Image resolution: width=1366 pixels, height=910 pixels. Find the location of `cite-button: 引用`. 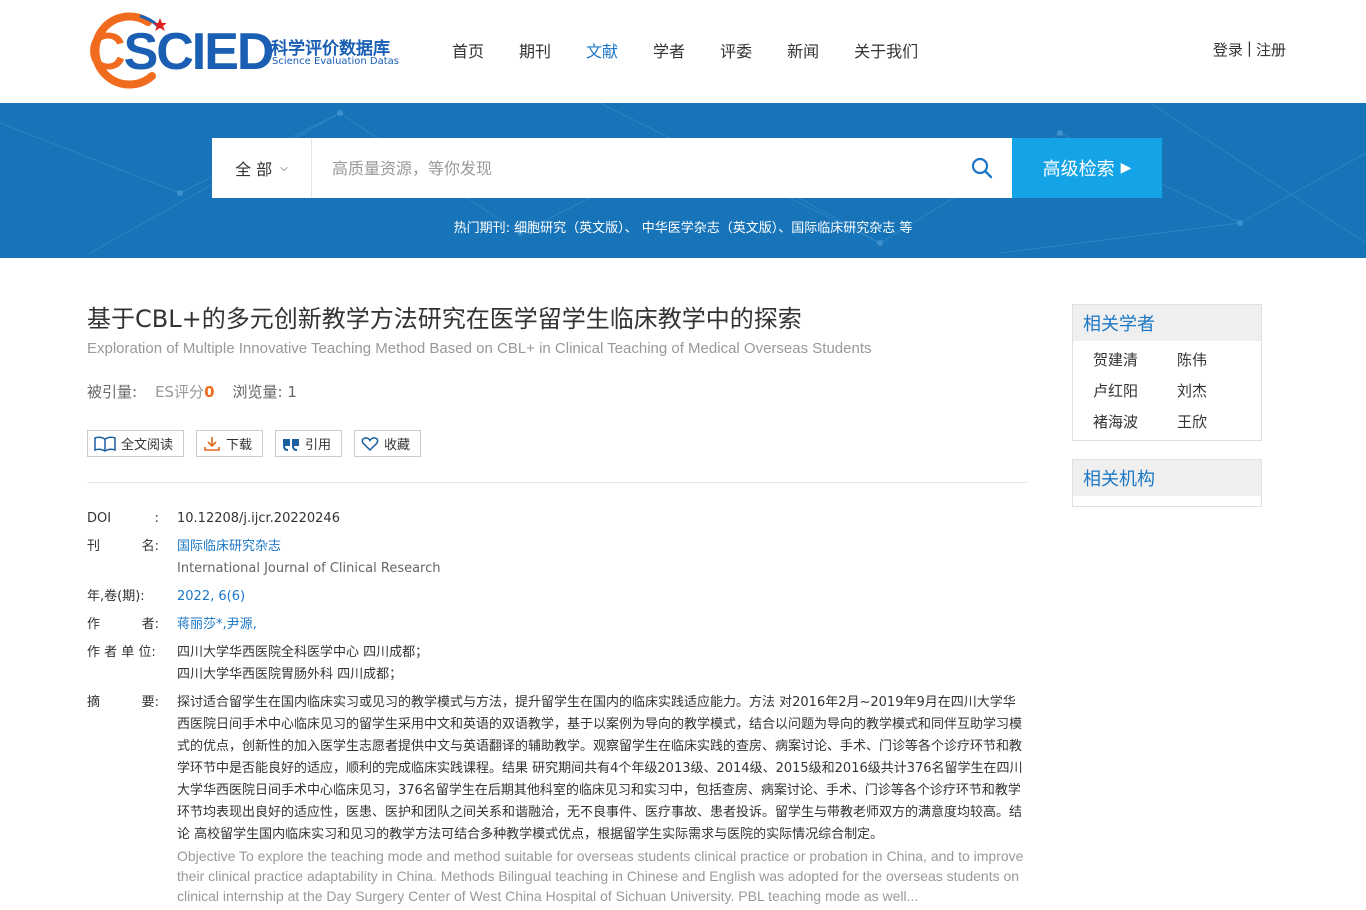

cite-button: 引用 is located at coordinates (309, 443).